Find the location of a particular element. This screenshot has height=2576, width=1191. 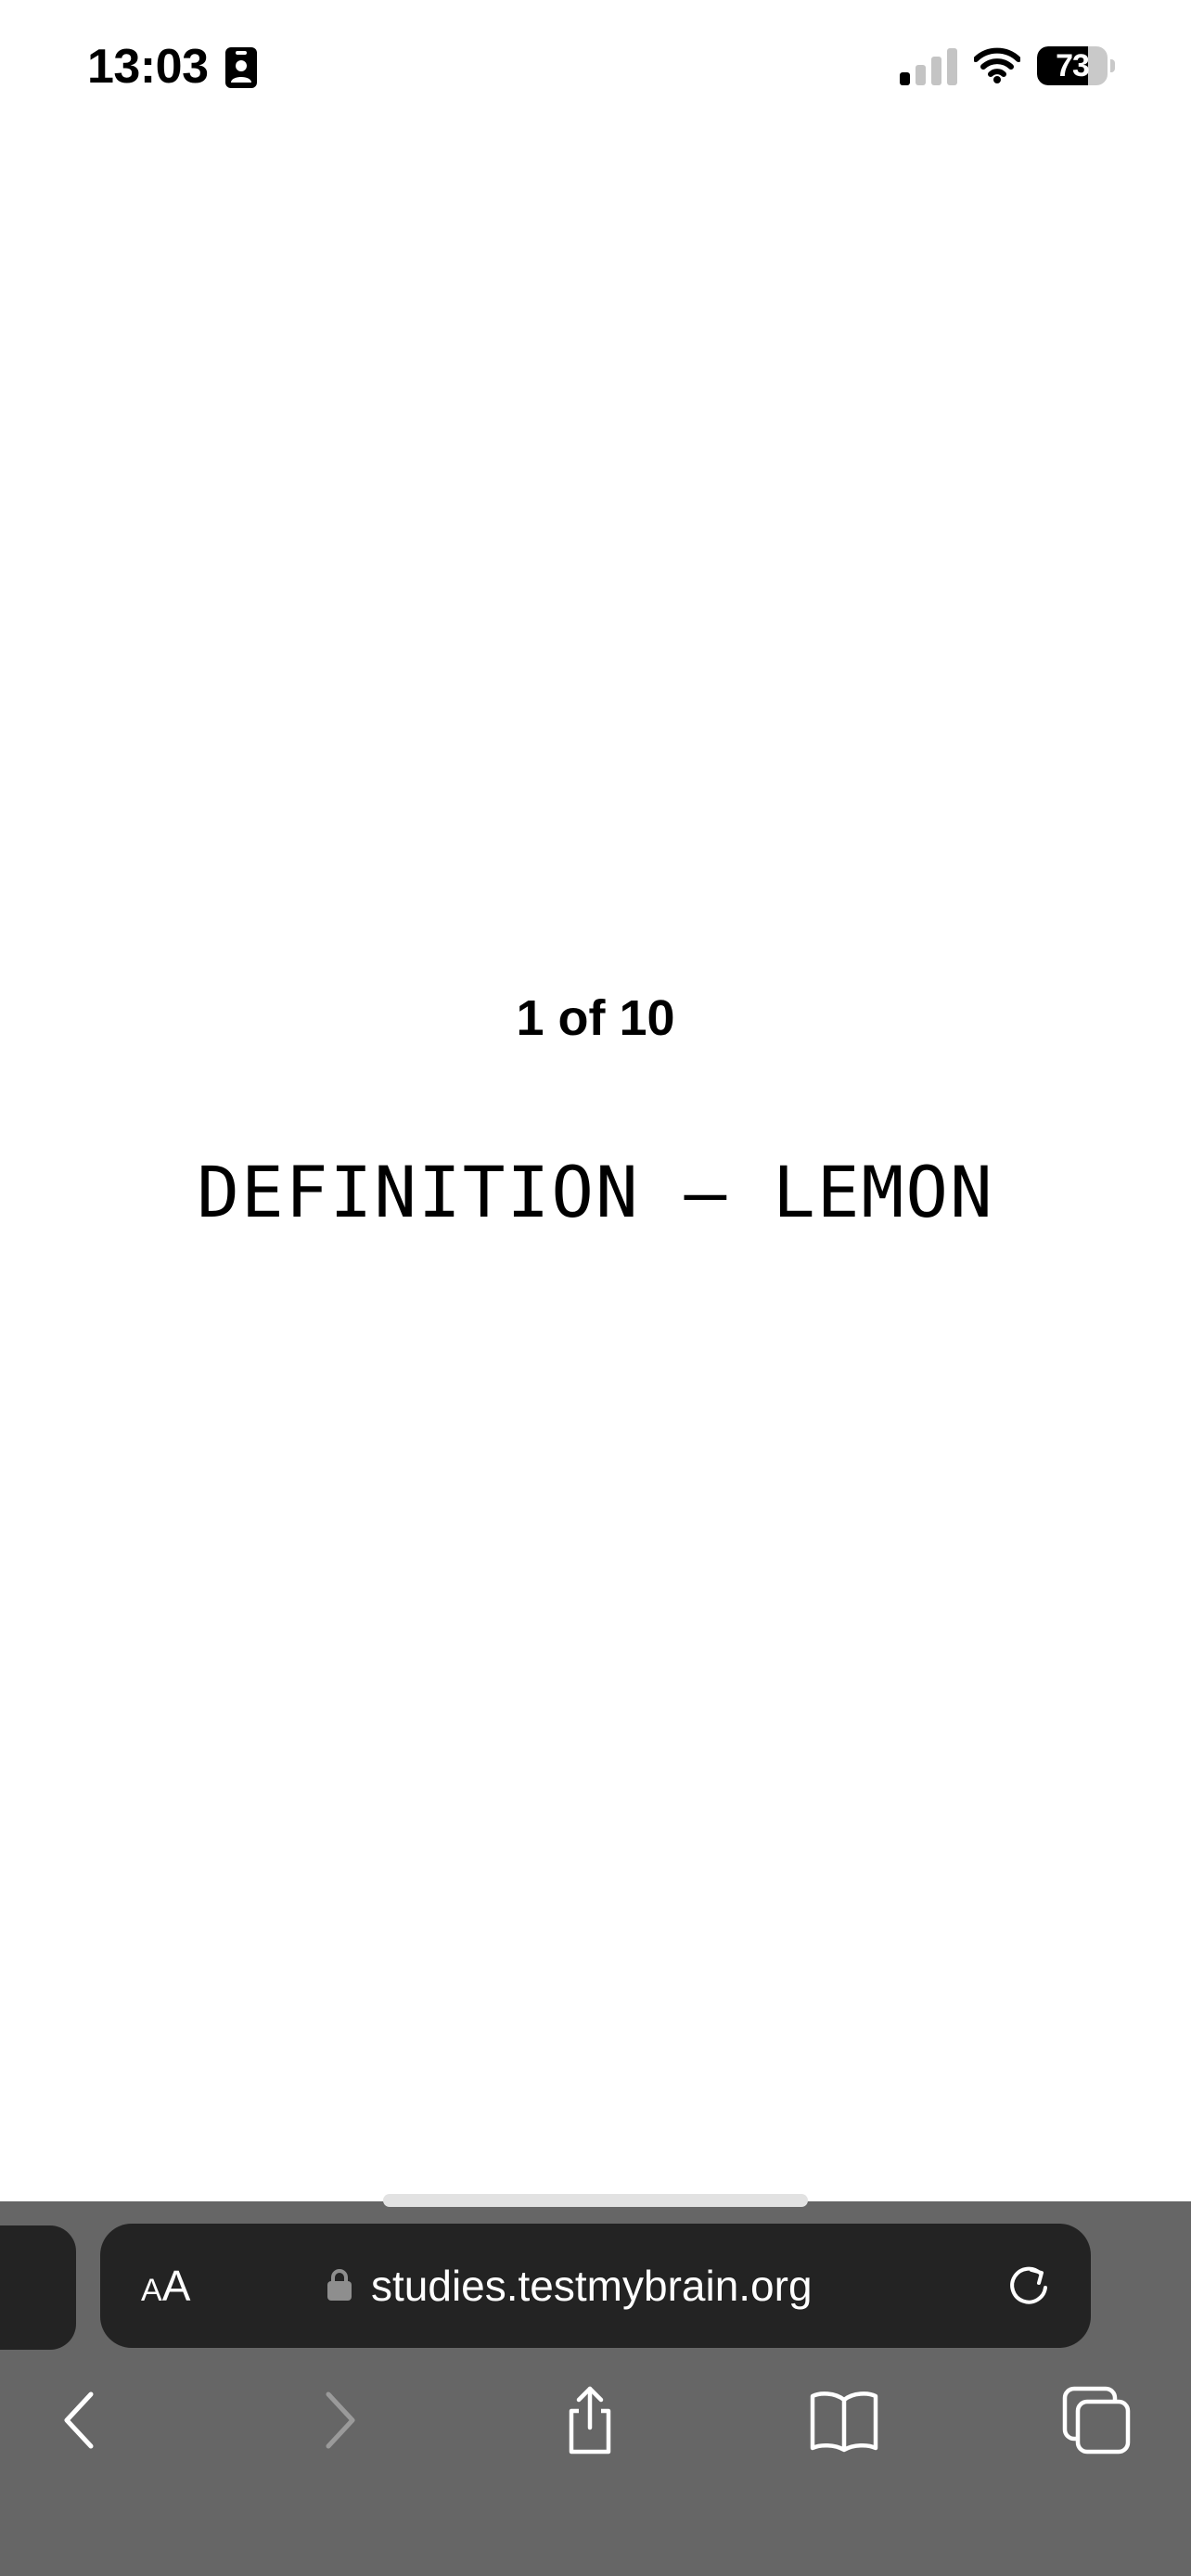

battery-body: 73 is located at coordinates (1073, 66).